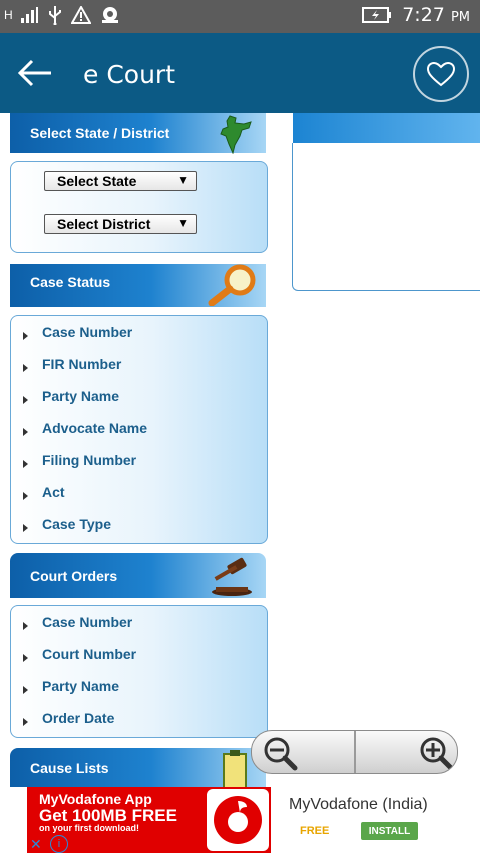  Describe the element at coordinates (389, 831) in the screenshot. I see `ad-install-button: INSTALL` at that location.